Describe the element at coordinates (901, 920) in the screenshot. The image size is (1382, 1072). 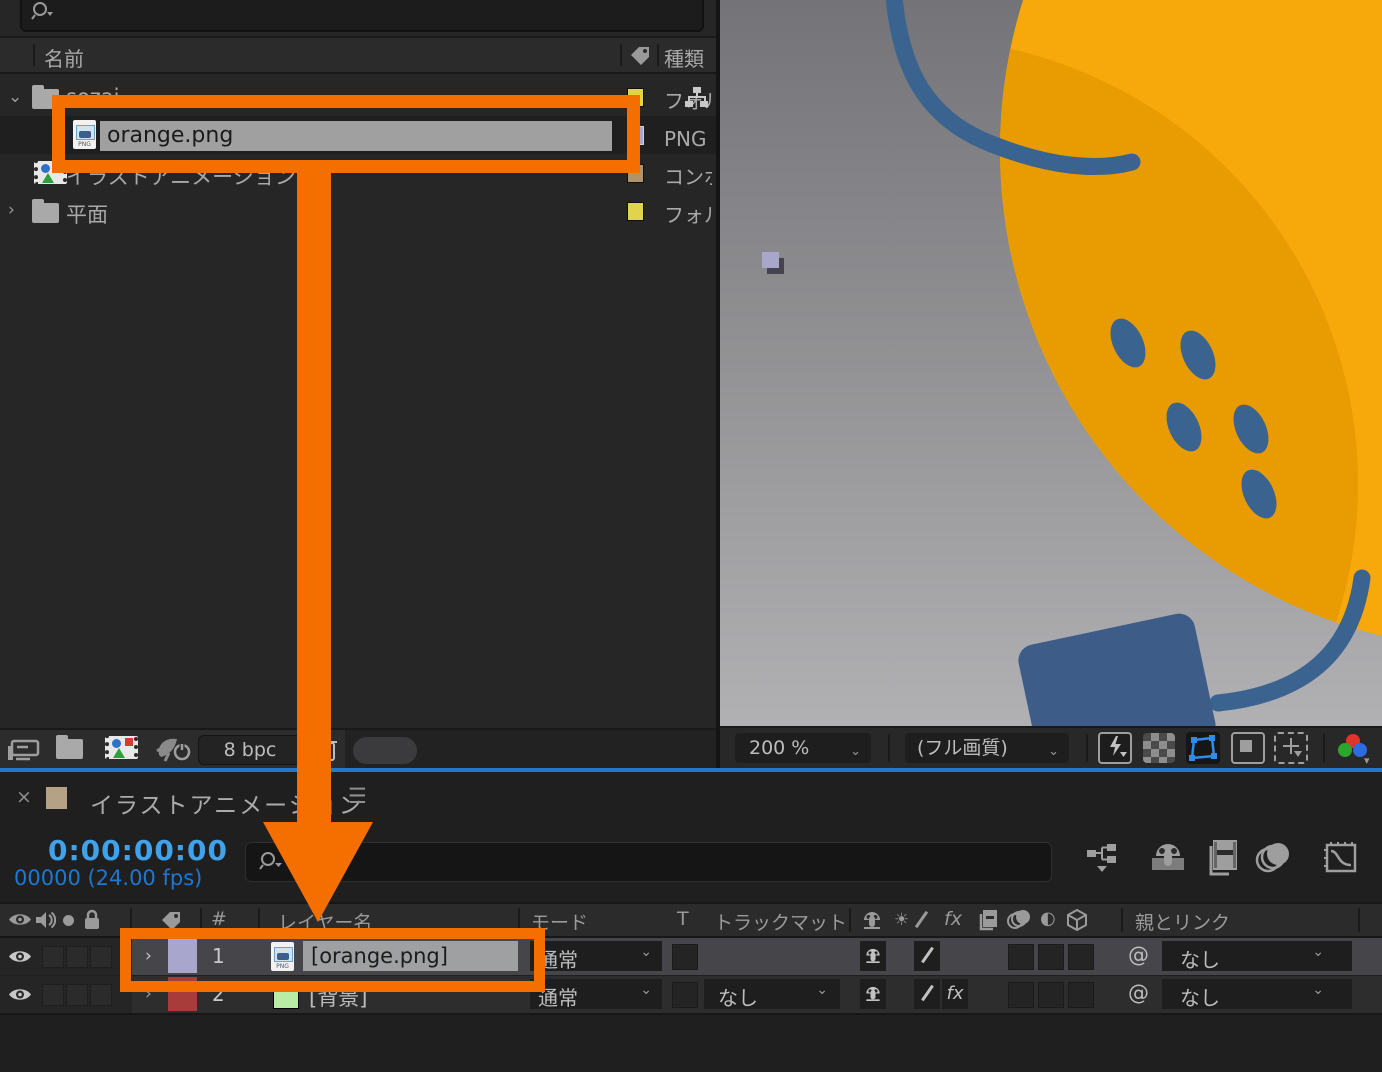
I see `collapse-transform-sun-icon: ☀` at that location.